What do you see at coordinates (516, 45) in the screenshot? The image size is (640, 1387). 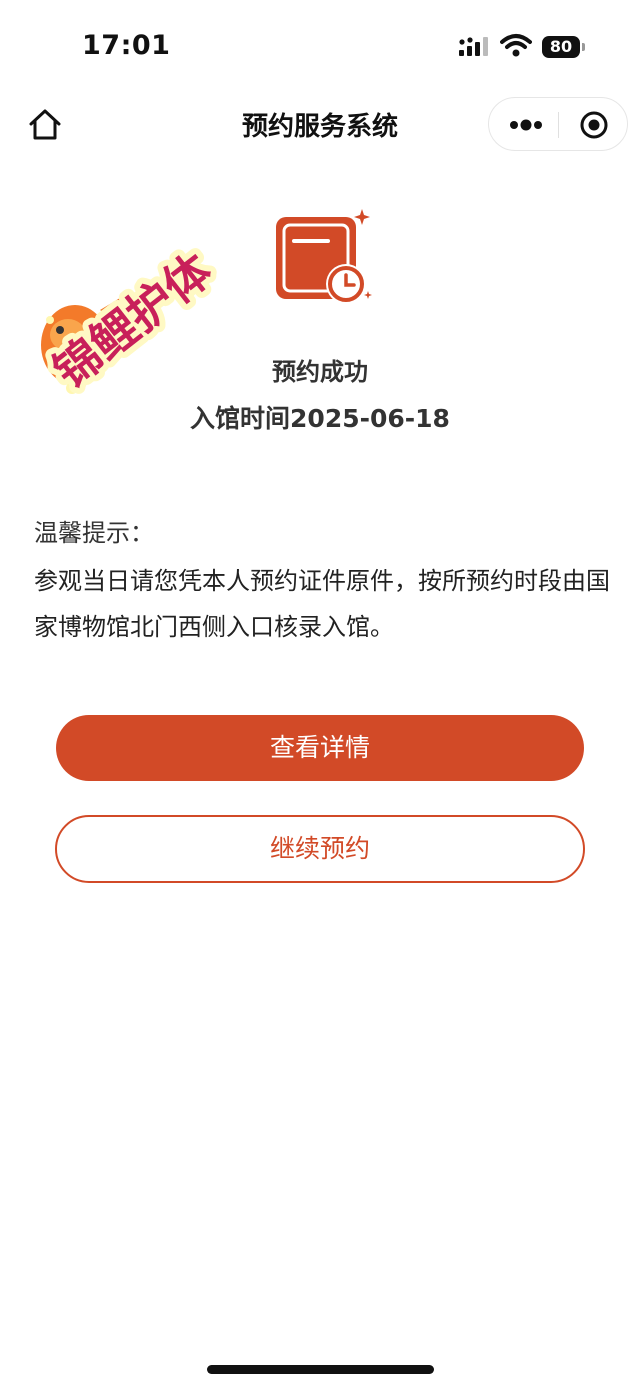 I see `wifi-icon` at bounding box center [516, 45].